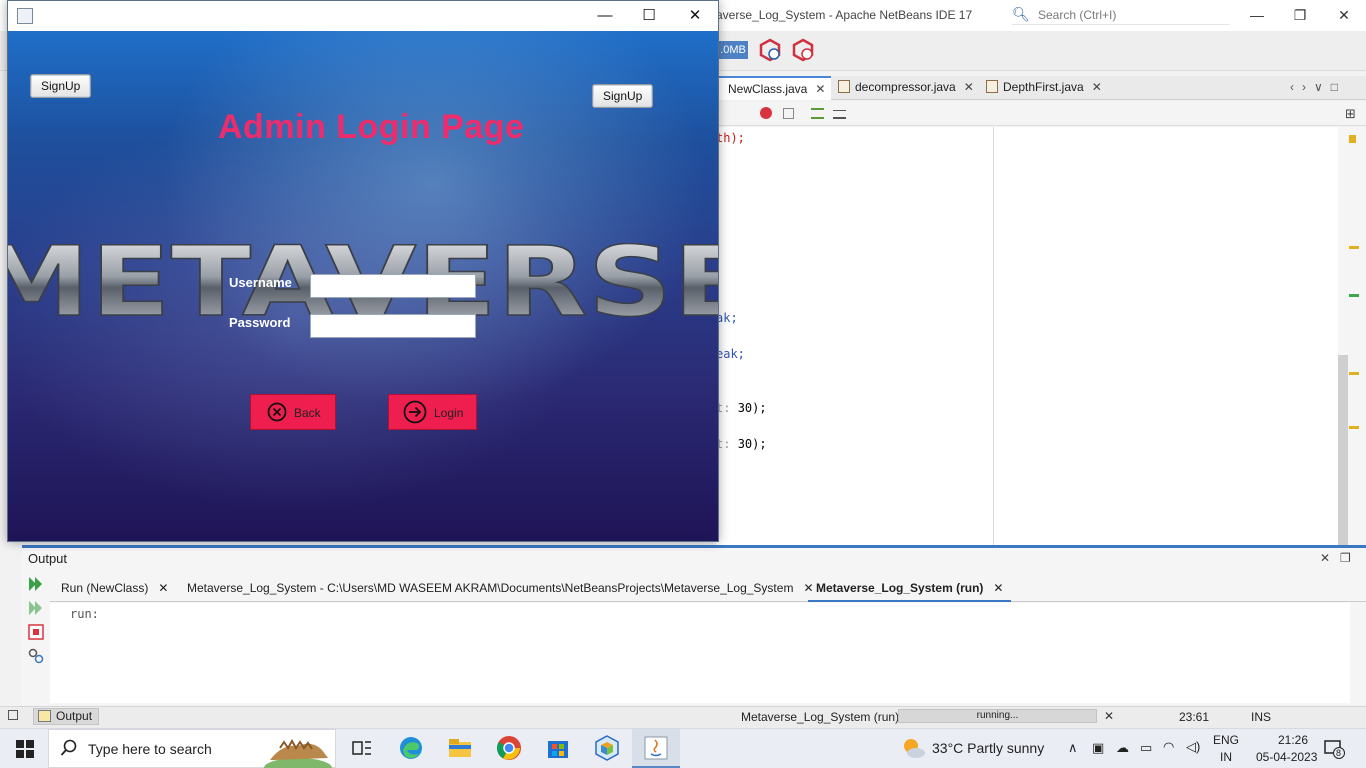 The height and width of the screenshot is (768, 1366). Describe the element at coordinates (415, 412) in the screenshot. I see `arrow-right-circle-icon` at that location.